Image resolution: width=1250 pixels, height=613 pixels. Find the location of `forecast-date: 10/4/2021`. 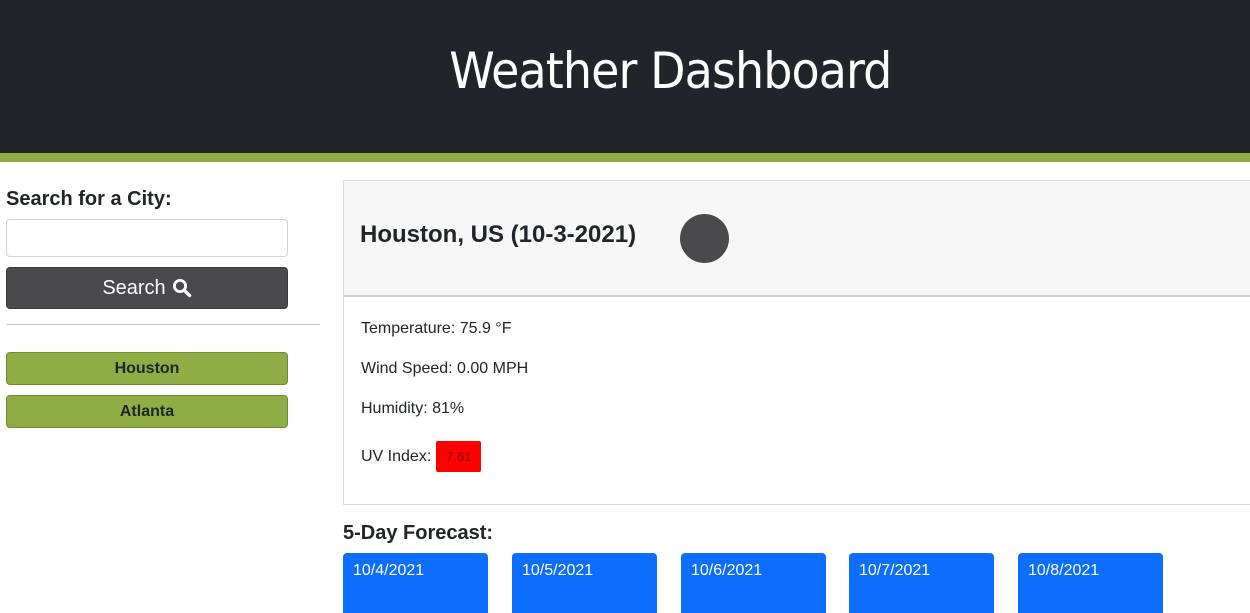

forecast-date: 10/4/2021 is located at coordinates (389, 570).